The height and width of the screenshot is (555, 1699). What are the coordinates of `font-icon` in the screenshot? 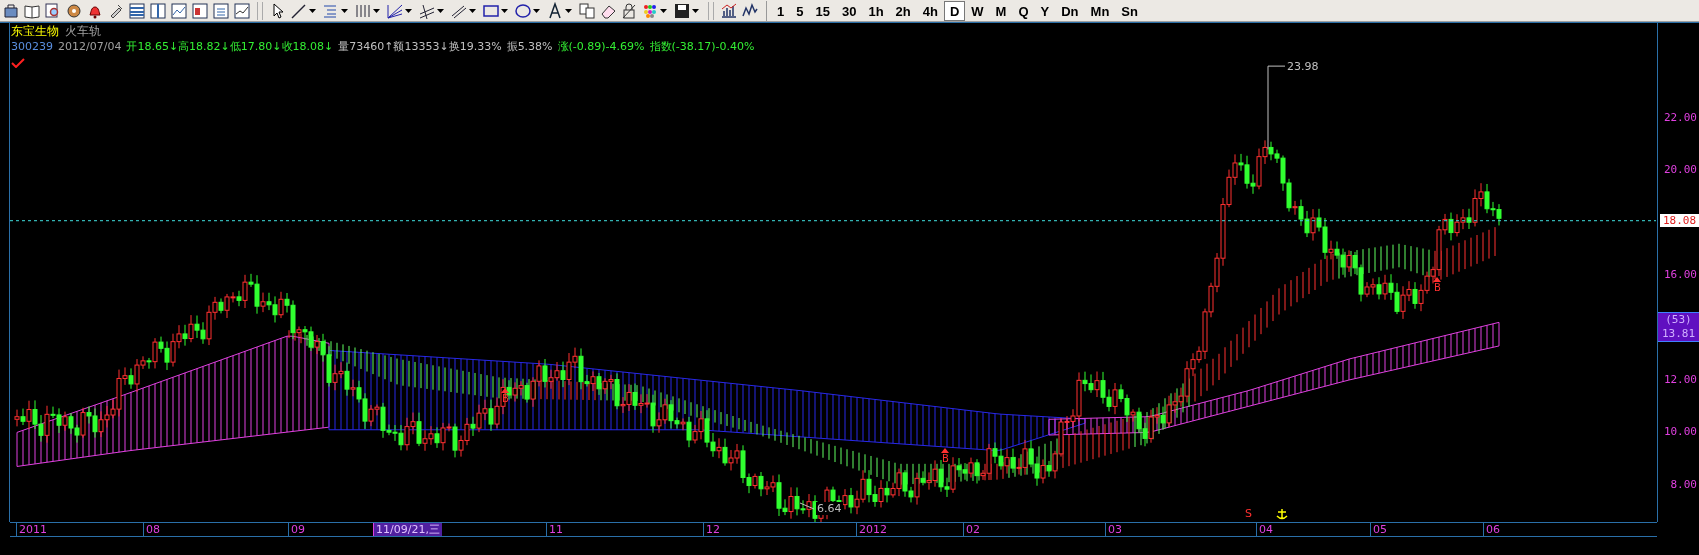 It's located at (555, 10).